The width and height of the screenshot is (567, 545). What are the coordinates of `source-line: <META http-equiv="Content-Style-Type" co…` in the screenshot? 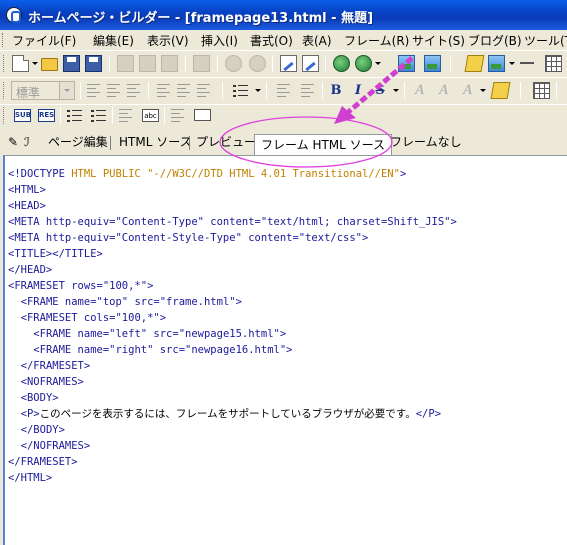 It's located at (232, 238).